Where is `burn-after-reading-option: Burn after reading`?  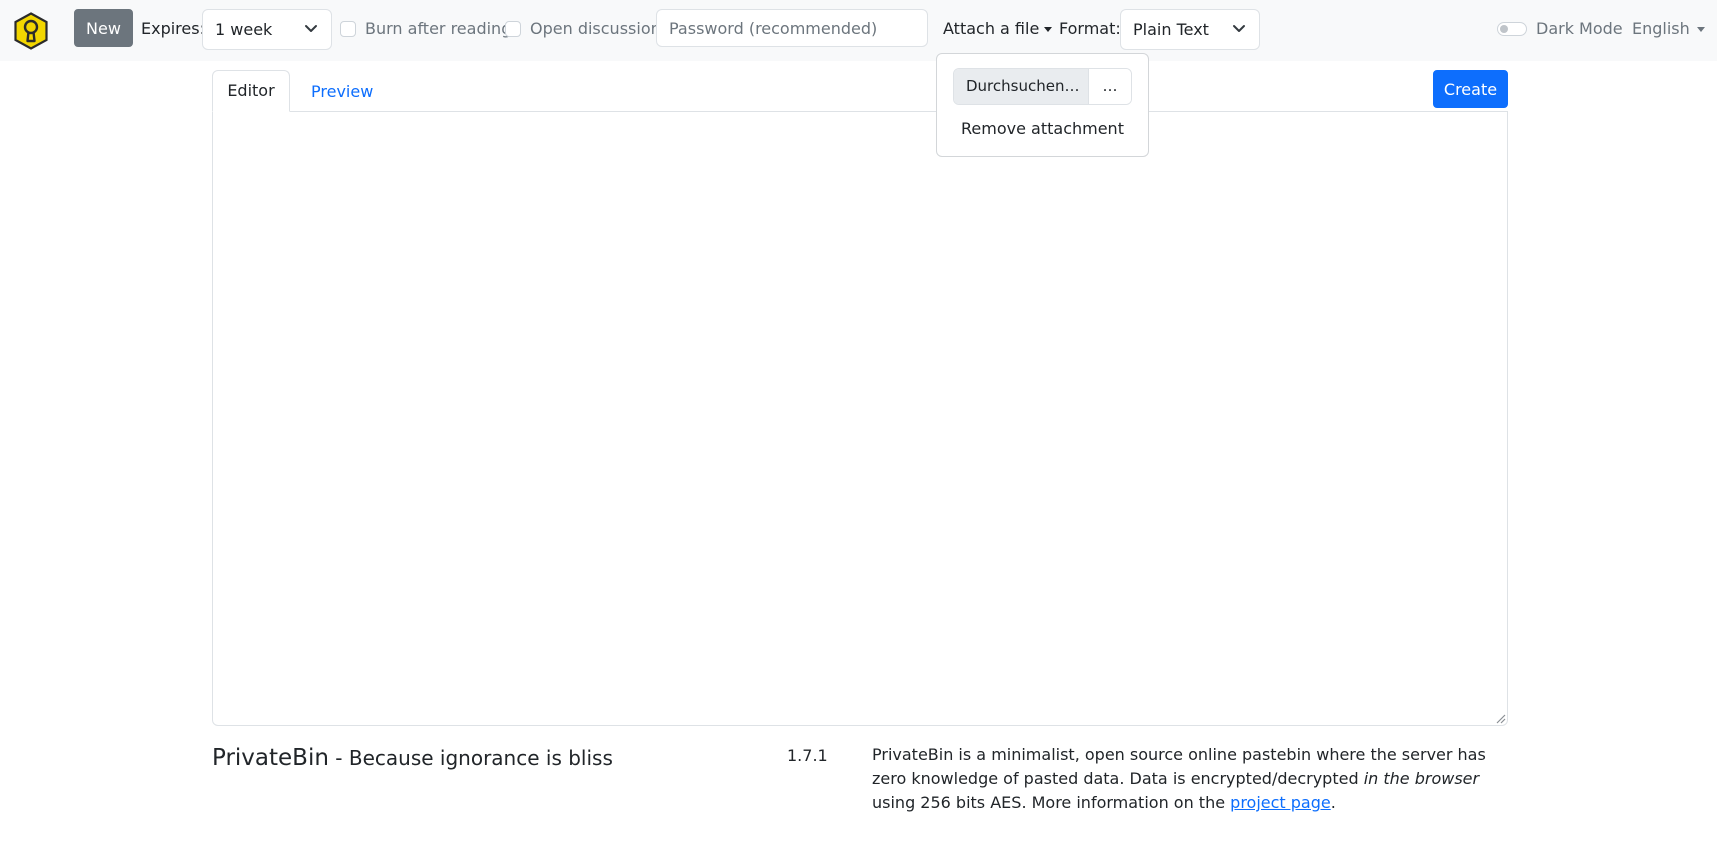 burn-after-reading-option: Burn after reading is located at coordinates (425, 29).